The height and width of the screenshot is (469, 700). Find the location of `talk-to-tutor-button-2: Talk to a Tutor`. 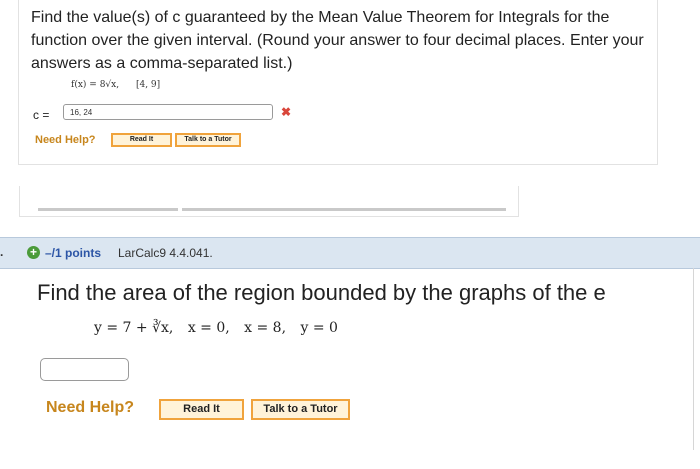

talk-to-tutor-button-2: Talk to a Tutor is located at coordinates (300, 409).